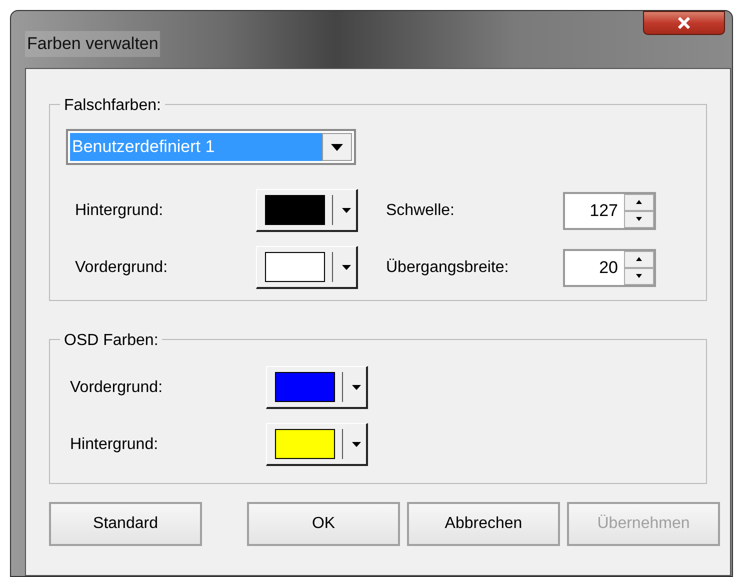  I want to click on spinner-field: 20, so click(609, 267).